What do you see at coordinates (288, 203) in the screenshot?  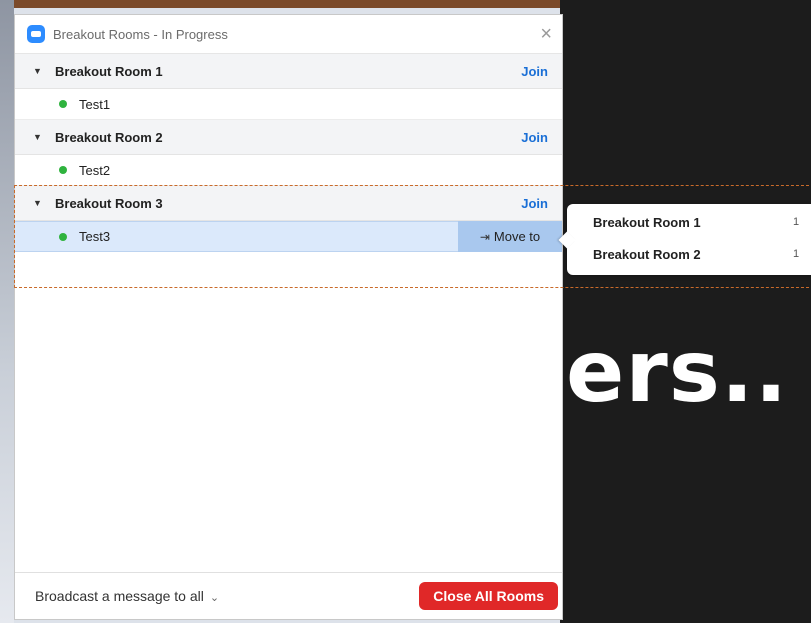 I see `room-row-3: ▼ Breakout Room 3 Join` at bounding box center [288, 203].